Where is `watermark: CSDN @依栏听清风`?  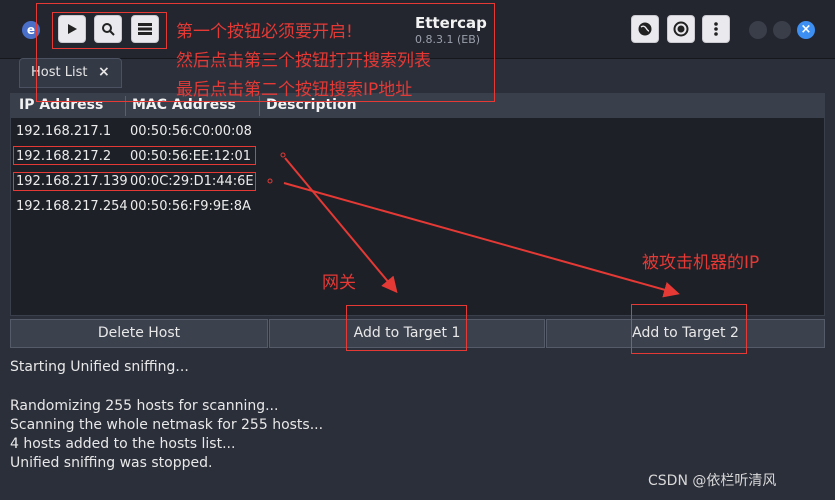
watermark: CSDN @依栏听清风 is located at coordinates (712, 481).